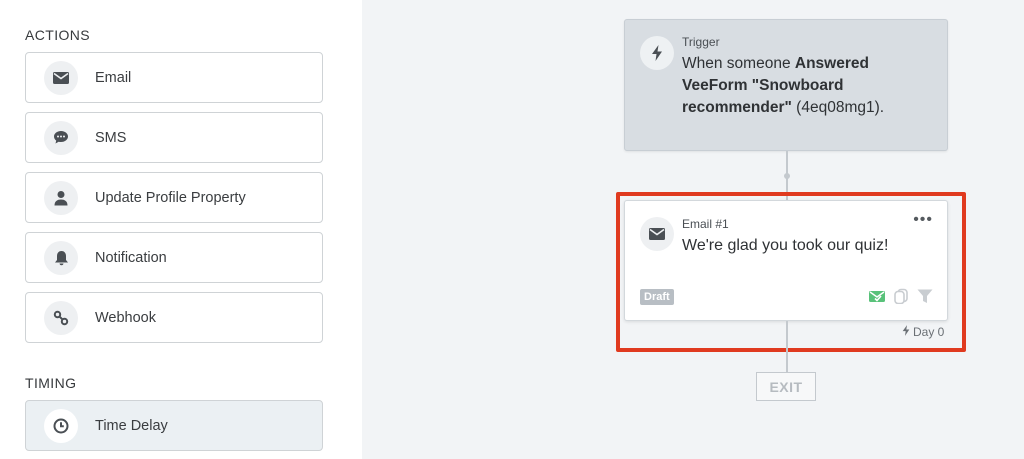 The height and width of the screenshot is (459, 1024). Describe the element at coordinates (61, 257) in the screenshot. I see `bell-icon` at that location.